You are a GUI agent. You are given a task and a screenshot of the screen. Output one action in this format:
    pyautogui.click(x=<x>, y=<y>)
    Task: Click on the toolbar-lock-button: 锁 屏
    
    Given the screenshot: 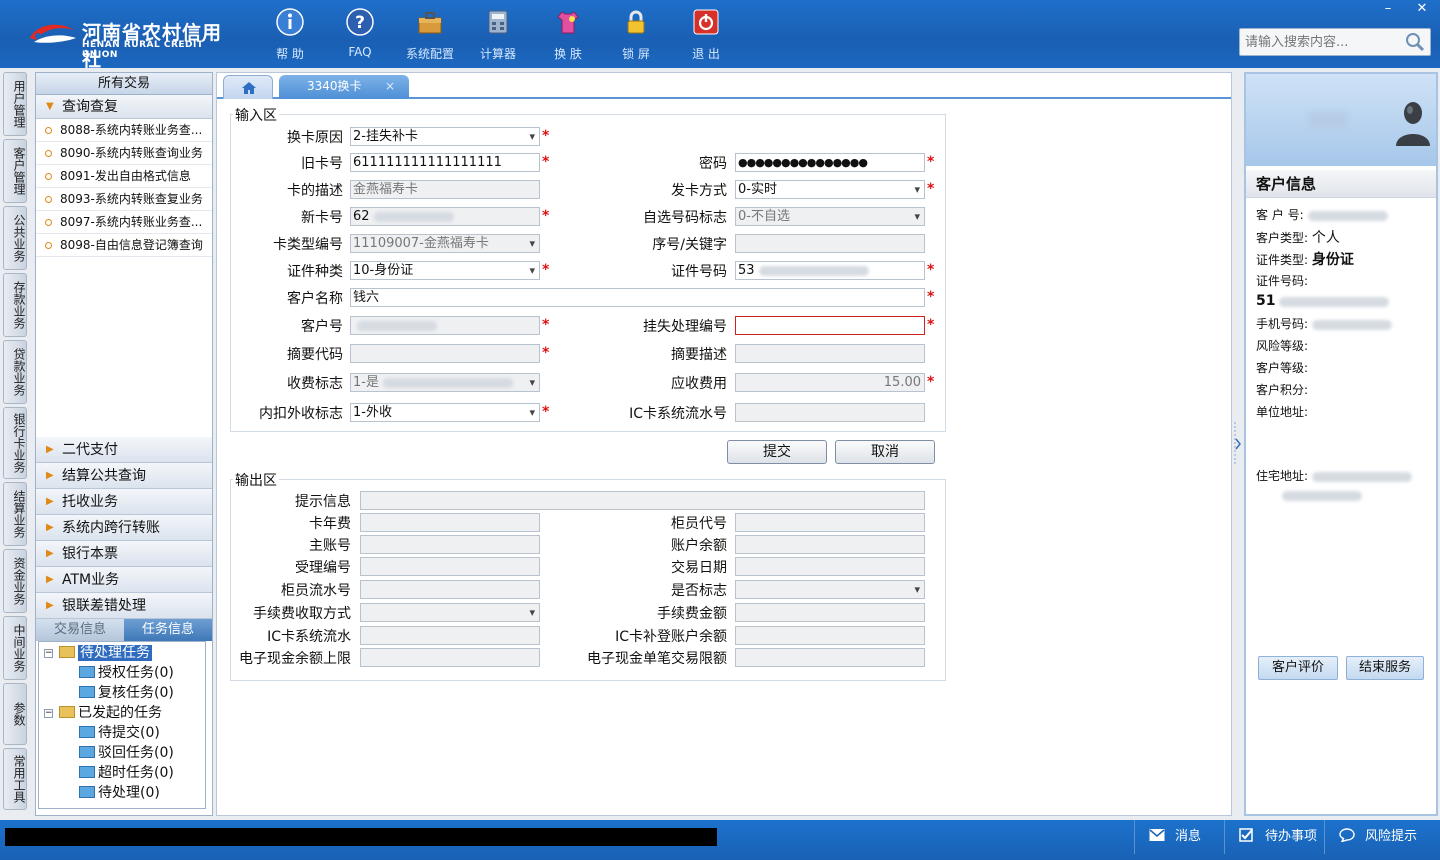 What is the action you would take?
    pyautogui.click(x=636, y=34)
    